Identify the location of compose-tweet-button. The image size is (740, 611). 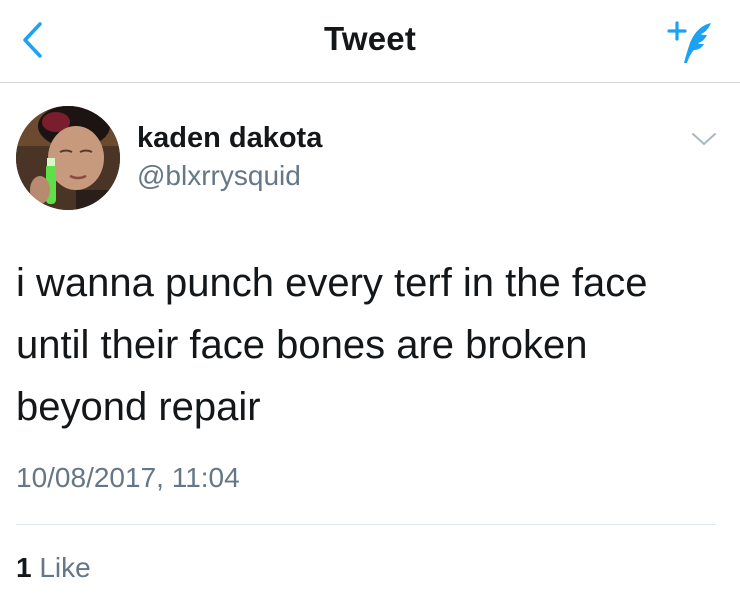
(692, 42).